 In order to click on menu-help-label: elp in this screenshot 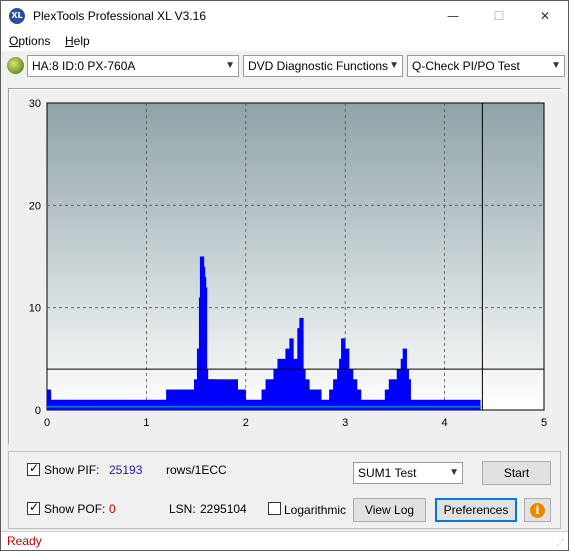, I will do `click(81, 41)`.